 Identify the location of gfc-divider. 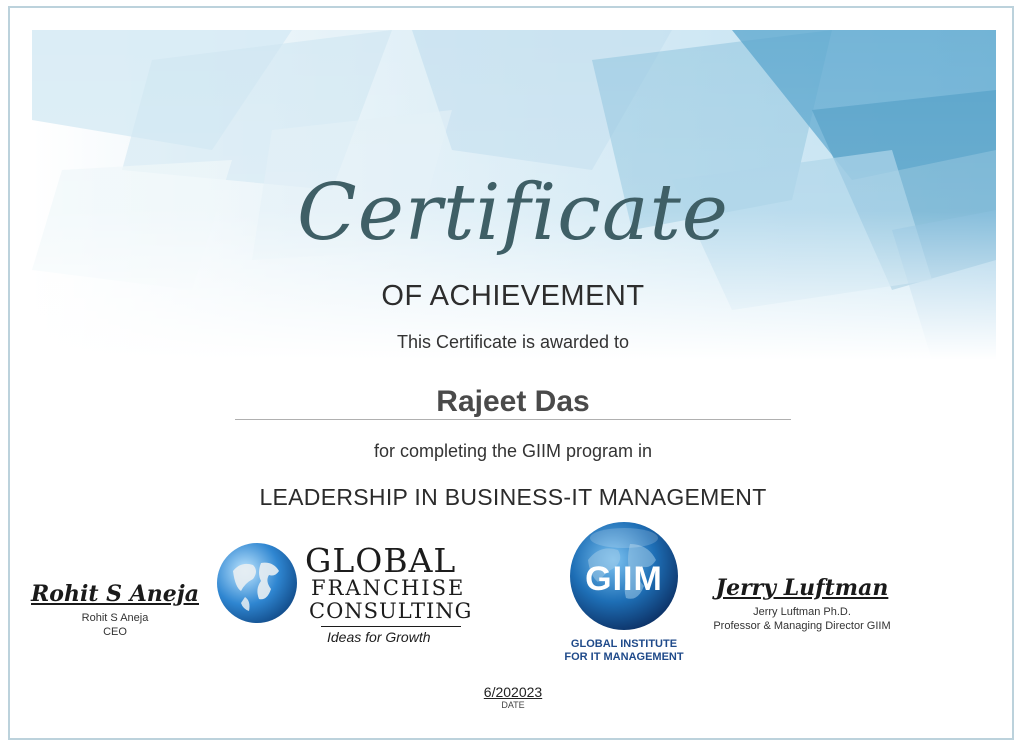
(391, 626).